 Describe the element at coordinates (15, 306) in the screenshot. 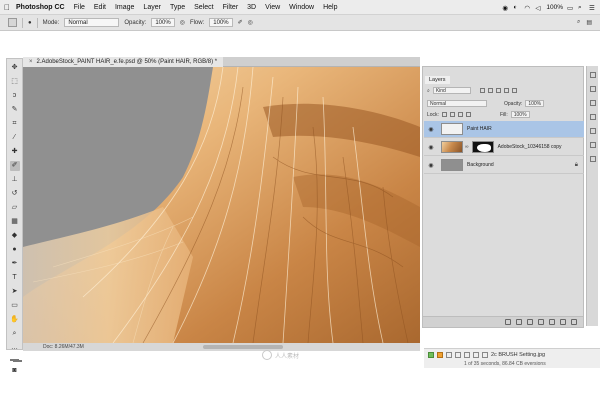

I see `shape-tool-icon: ▭` at that location.